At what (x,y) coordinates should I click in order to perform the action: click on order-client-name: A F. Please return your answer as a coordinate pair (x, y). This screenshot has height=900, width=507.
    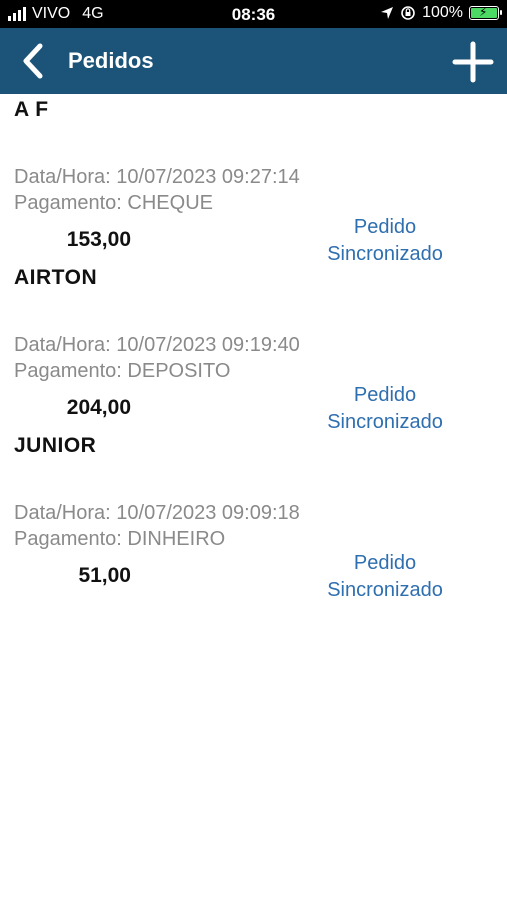
    Looking at the image, I should click on (31, 109).